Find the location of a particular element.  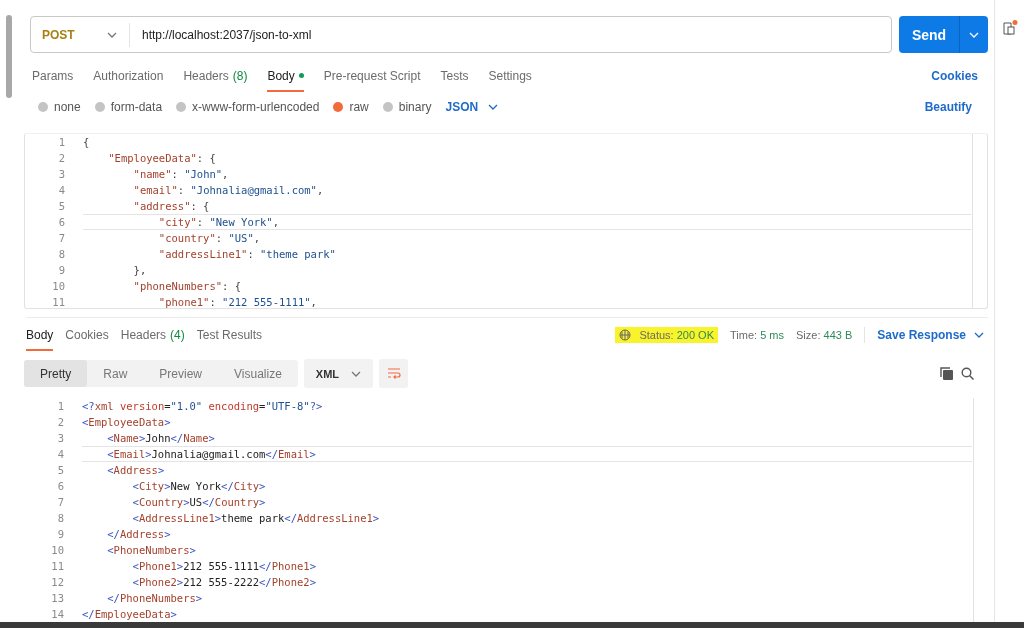

url-field: POST http://localhost:2037/json-to-xml is located at coordinates (461, 34).